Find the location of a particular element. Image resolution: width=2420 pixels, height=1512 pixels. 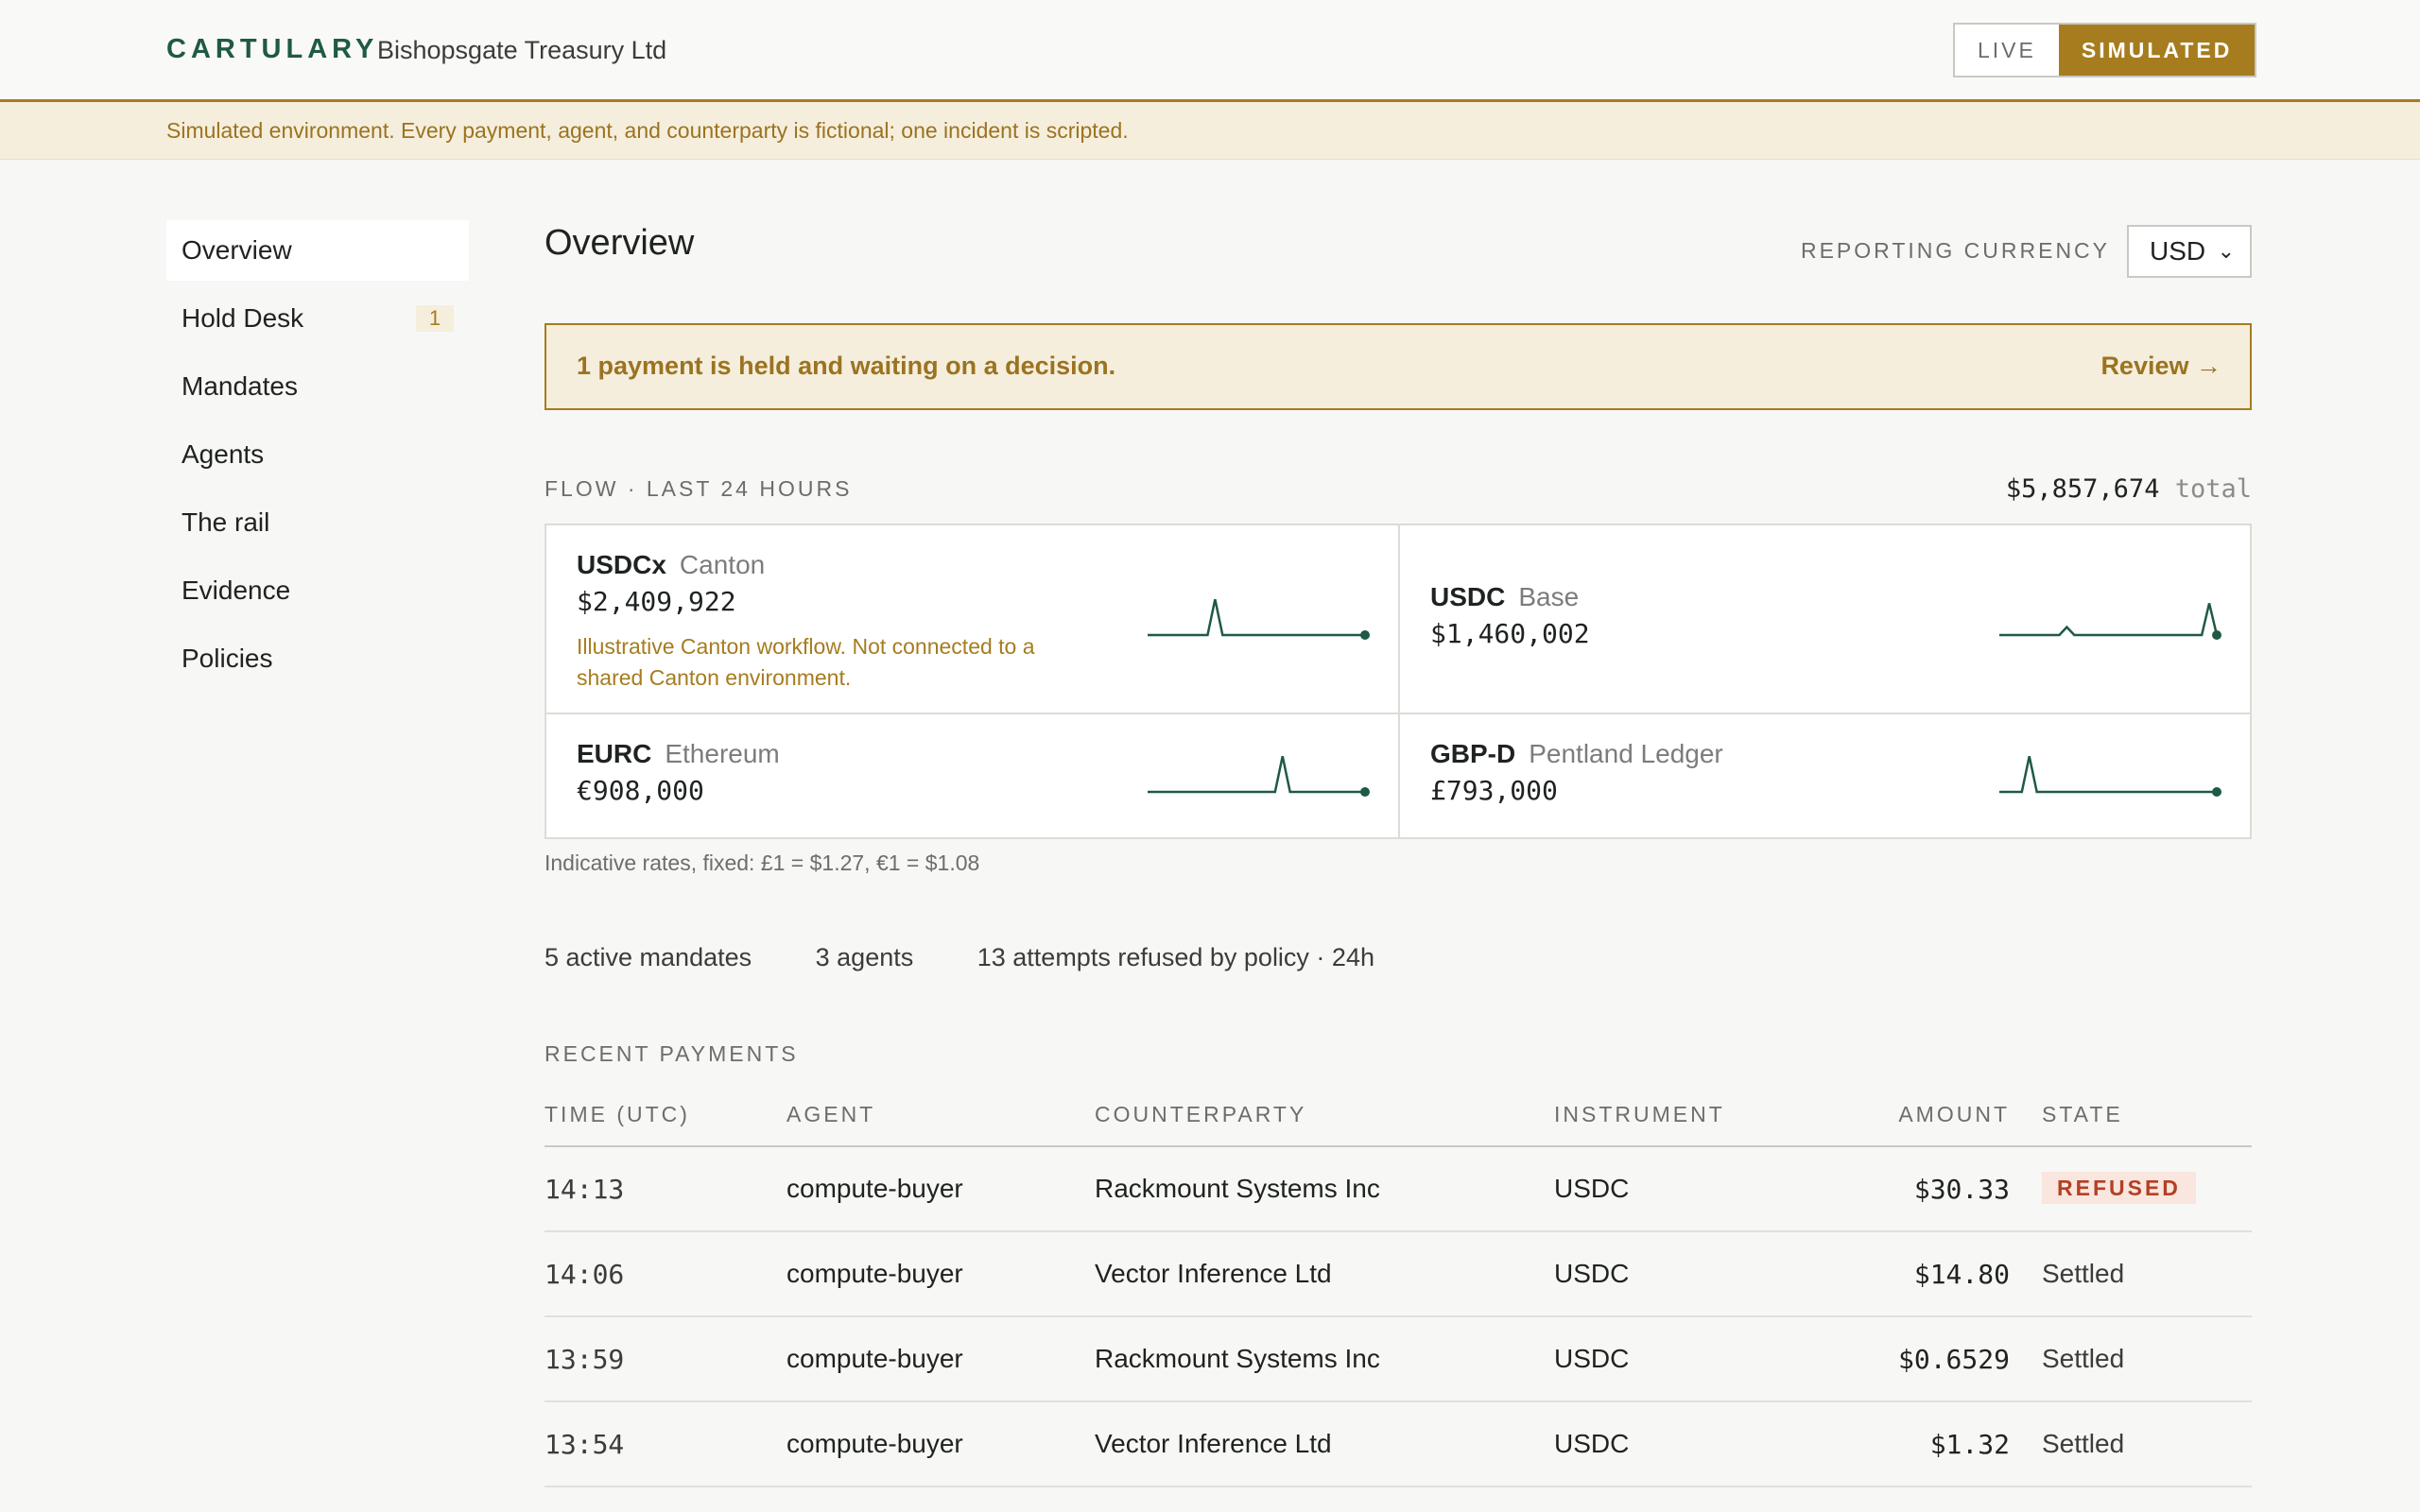

reporting-currency-value: USD is located at coordinates (2178, 251).